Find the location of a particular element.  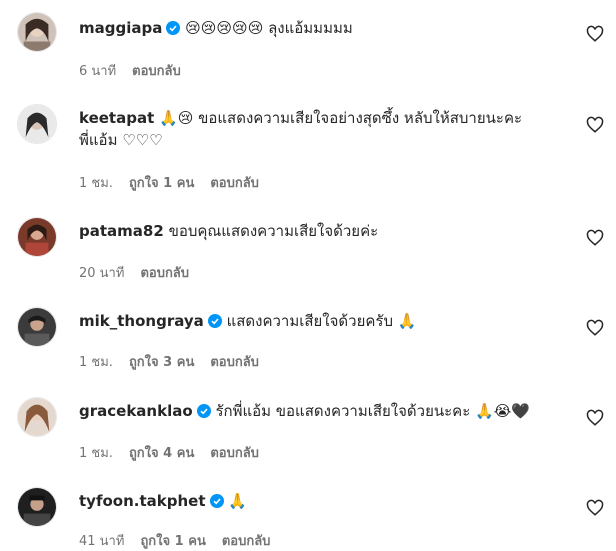

likes-count: ถูกใจ 4 คน is located at coordinates (161, 453).